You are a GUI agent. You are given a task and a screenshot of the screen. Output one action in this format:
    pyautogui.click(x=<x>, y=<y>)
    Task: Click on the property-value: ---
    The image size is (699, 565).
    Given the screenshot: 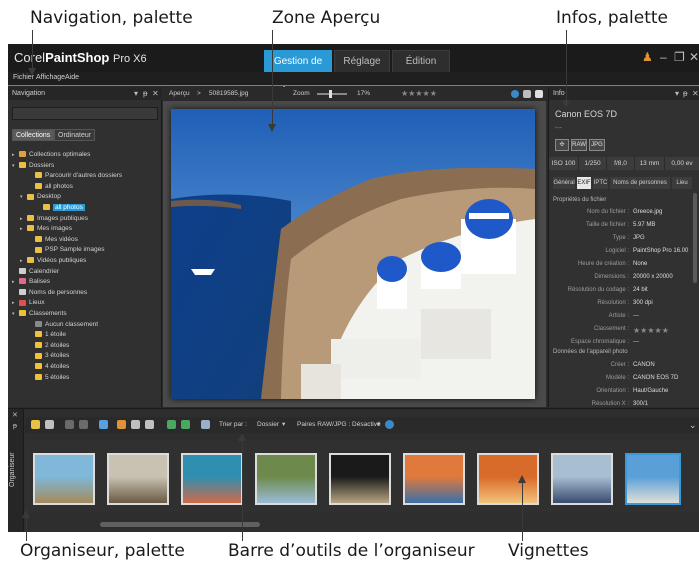 What is the action you would take?
    pyautogui.click(x=636, y=316)
    